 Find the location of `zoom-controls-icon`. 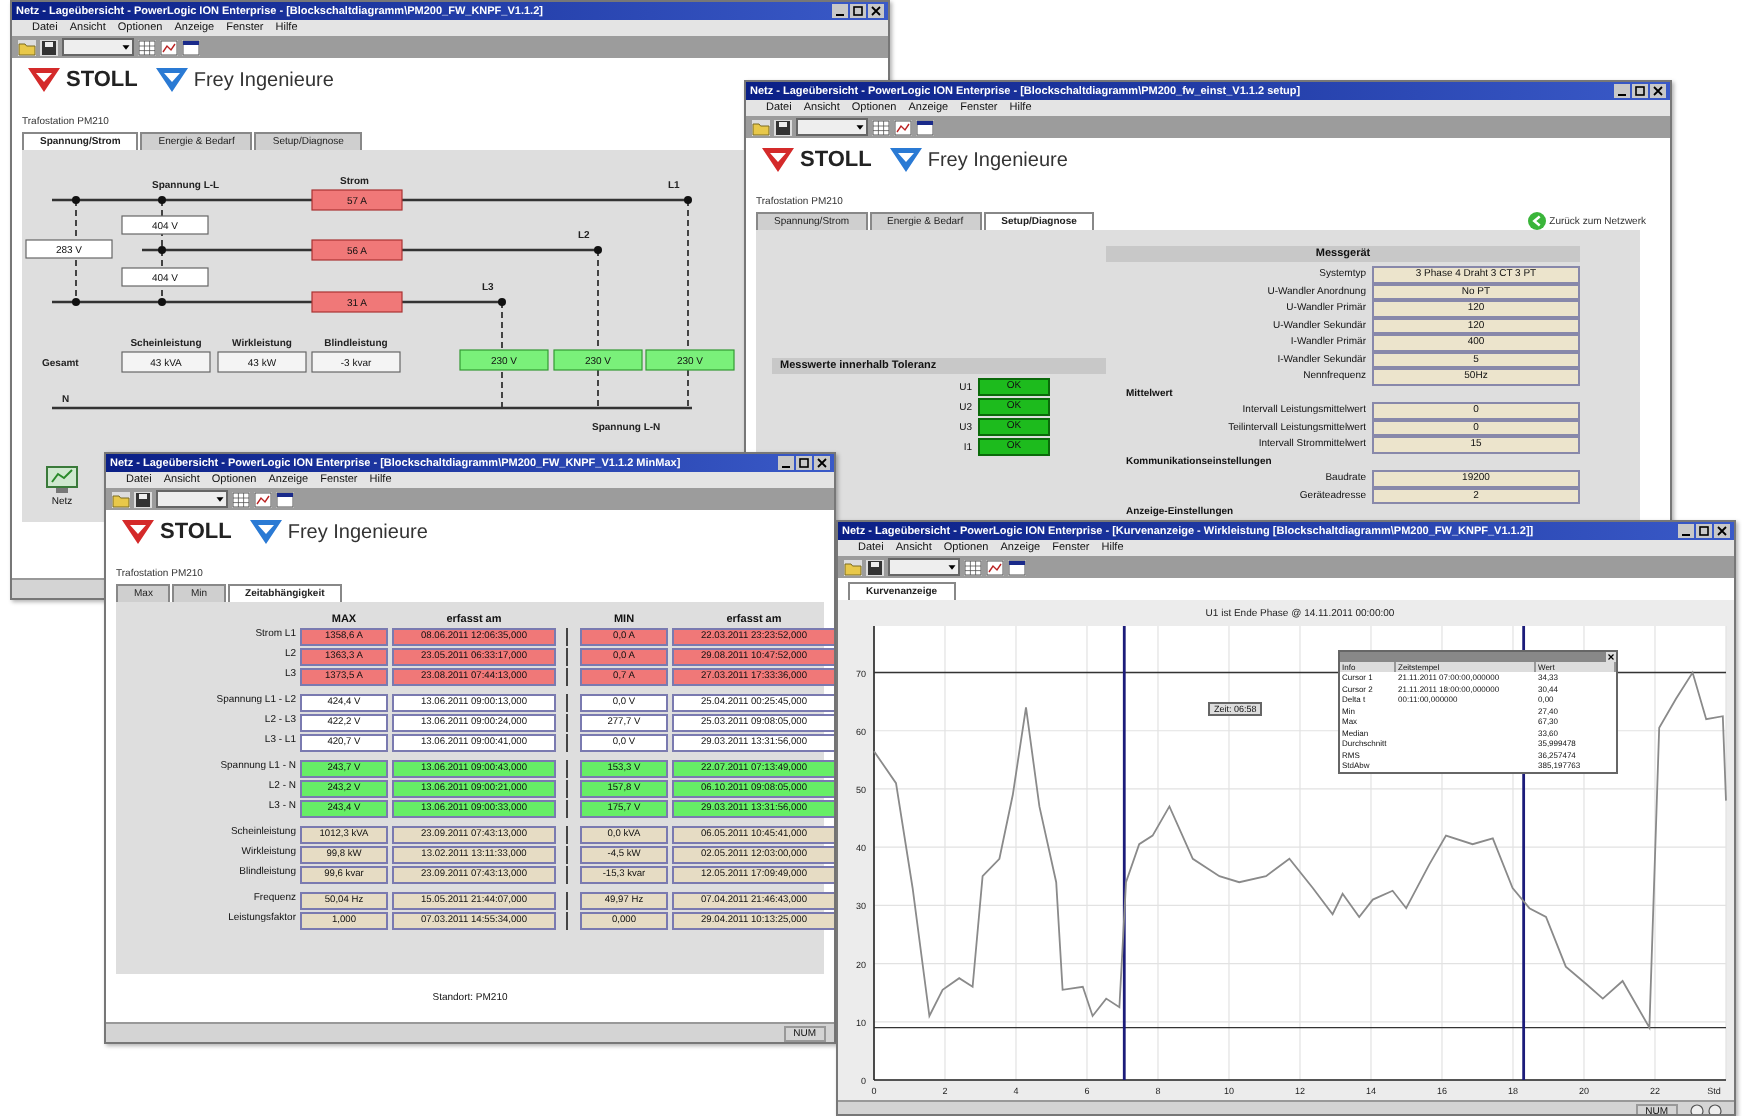

zoom-controls-icon is located at coordinates (1708, 1109).